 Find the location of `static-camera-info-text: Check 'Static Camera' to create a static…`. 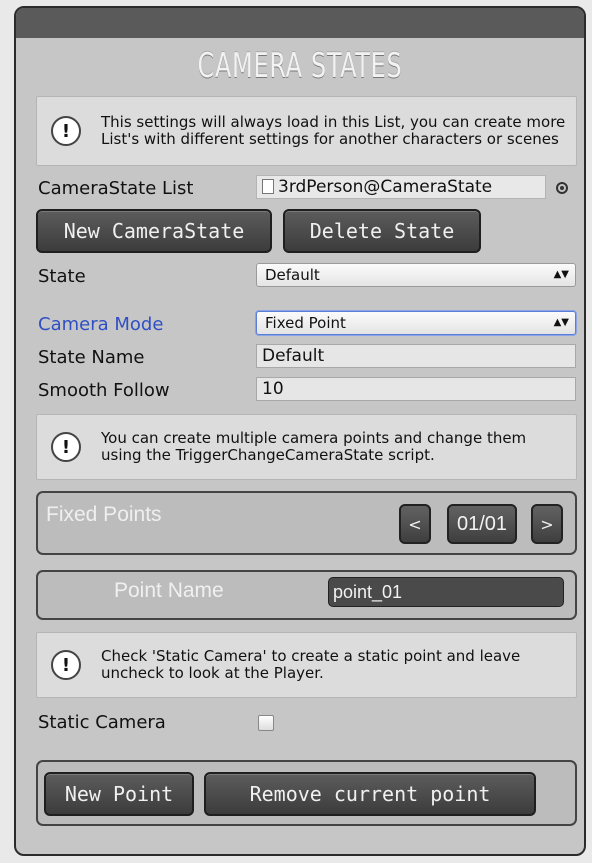

static-camera-info-text: Check 'Static Camera' to create a static… is located at coordinates (311, 664).